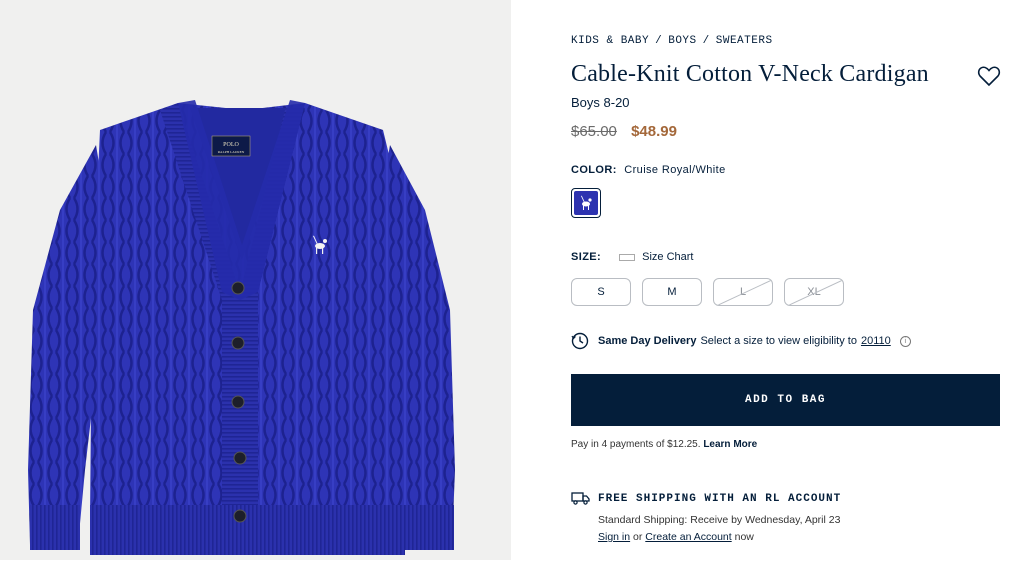 The height and width of the screenshot is (565, 1025). I want to click on swatch-fill, so click(586, 203).